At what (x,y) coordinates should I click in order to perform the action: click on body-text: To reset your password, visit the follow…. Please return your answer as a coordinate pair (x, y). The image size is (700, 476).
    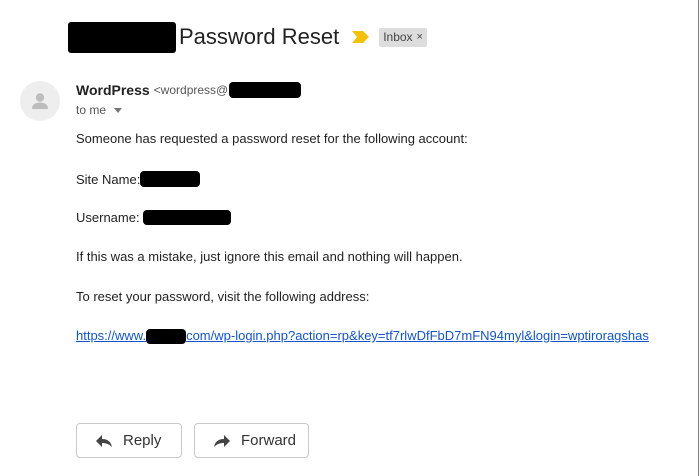
    Looking at the image, I should click on (223, 296).